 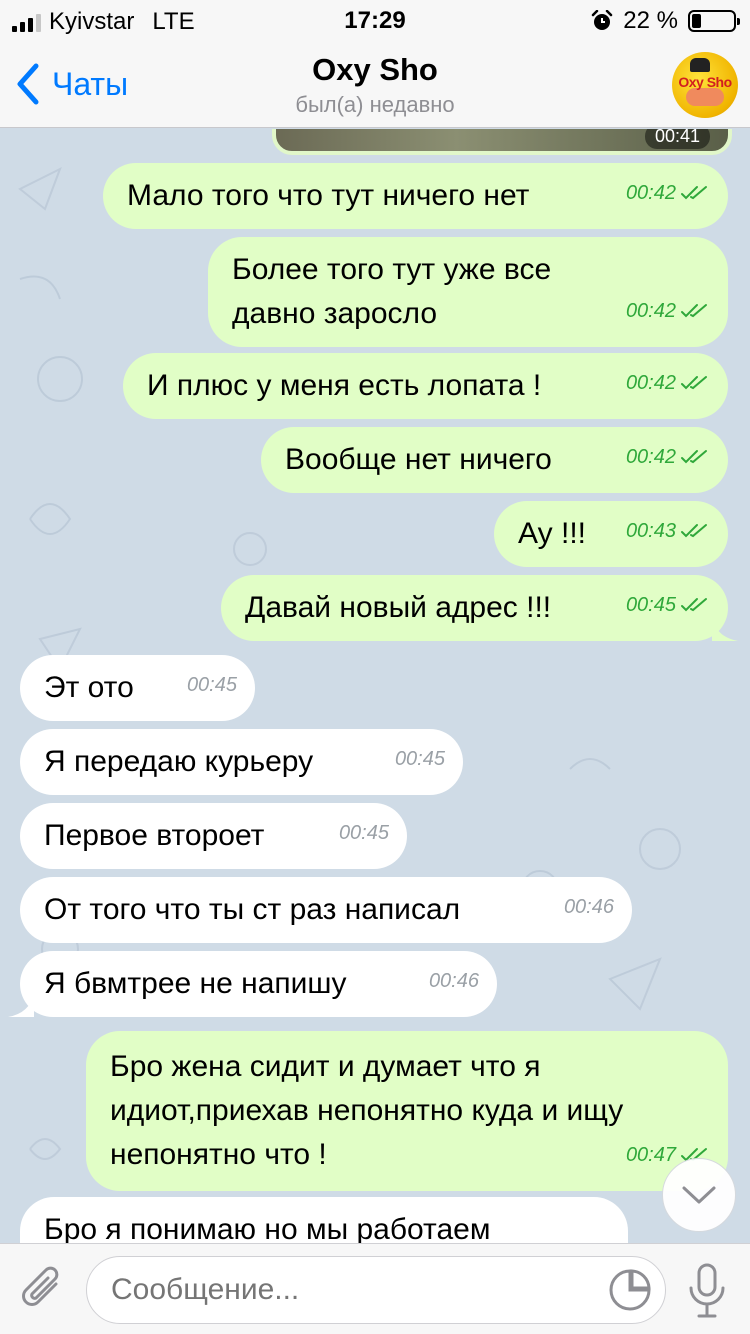 I want to click on scroll-to-bottom-button, so click(x=699, y=1195).